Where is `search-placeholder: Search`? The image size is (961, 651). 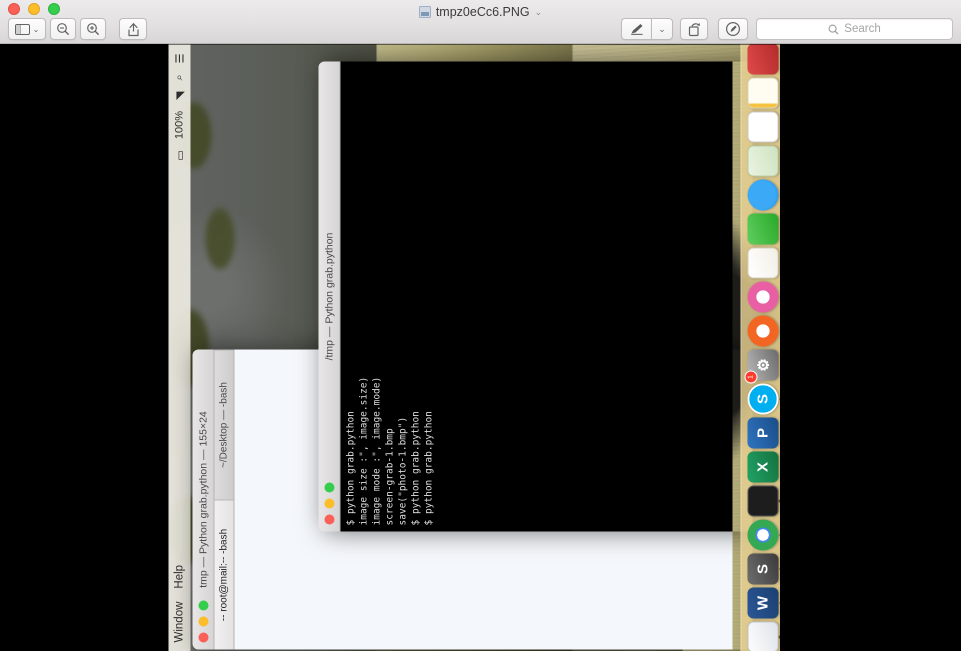
search-placeholder: Search is located at coordinates (862, 29).